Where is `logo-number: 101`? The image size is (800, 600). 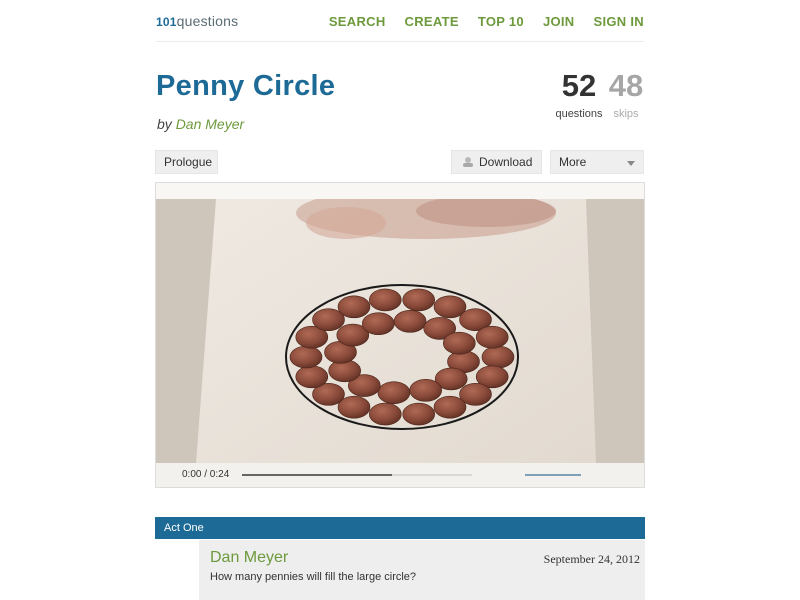
logo-number: 101 is located at coordinates (166, 22).